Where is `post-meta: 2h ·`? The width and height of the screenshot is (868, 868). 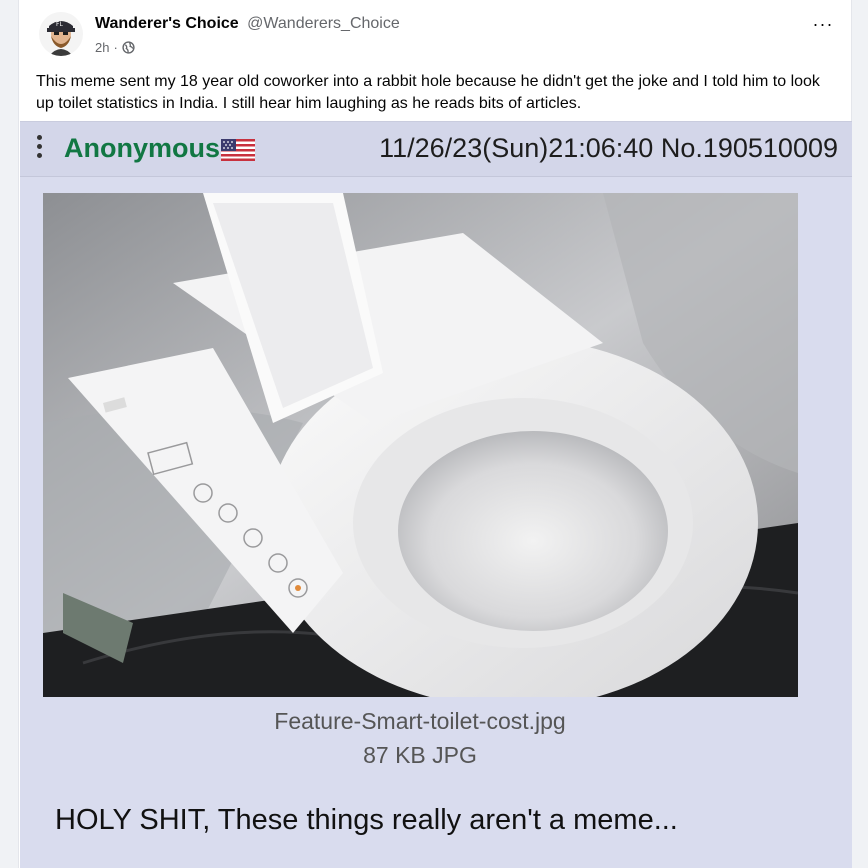
post-meta: 2h · is located at coordinates (115, 47).